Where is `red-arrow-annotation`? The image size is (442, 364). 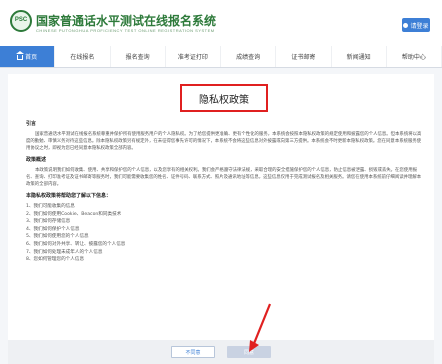 red-arrow-annotation is located at coordinates (260, 327).